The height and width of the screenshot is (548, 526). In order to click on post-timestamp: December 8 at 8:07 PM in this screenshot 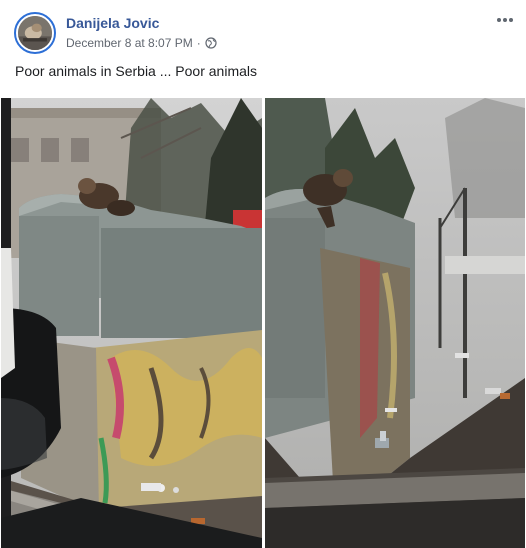, I will do `click(129, 43)`.